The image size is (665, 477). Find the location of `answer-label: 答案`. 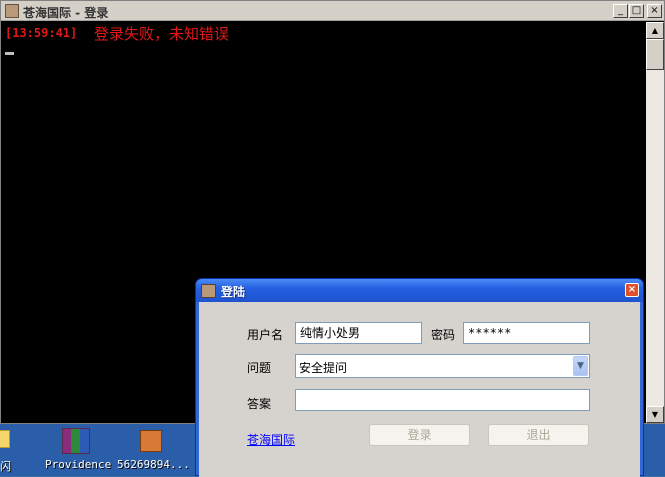

answer-label: 答案 is located at coordinates (259, 404).